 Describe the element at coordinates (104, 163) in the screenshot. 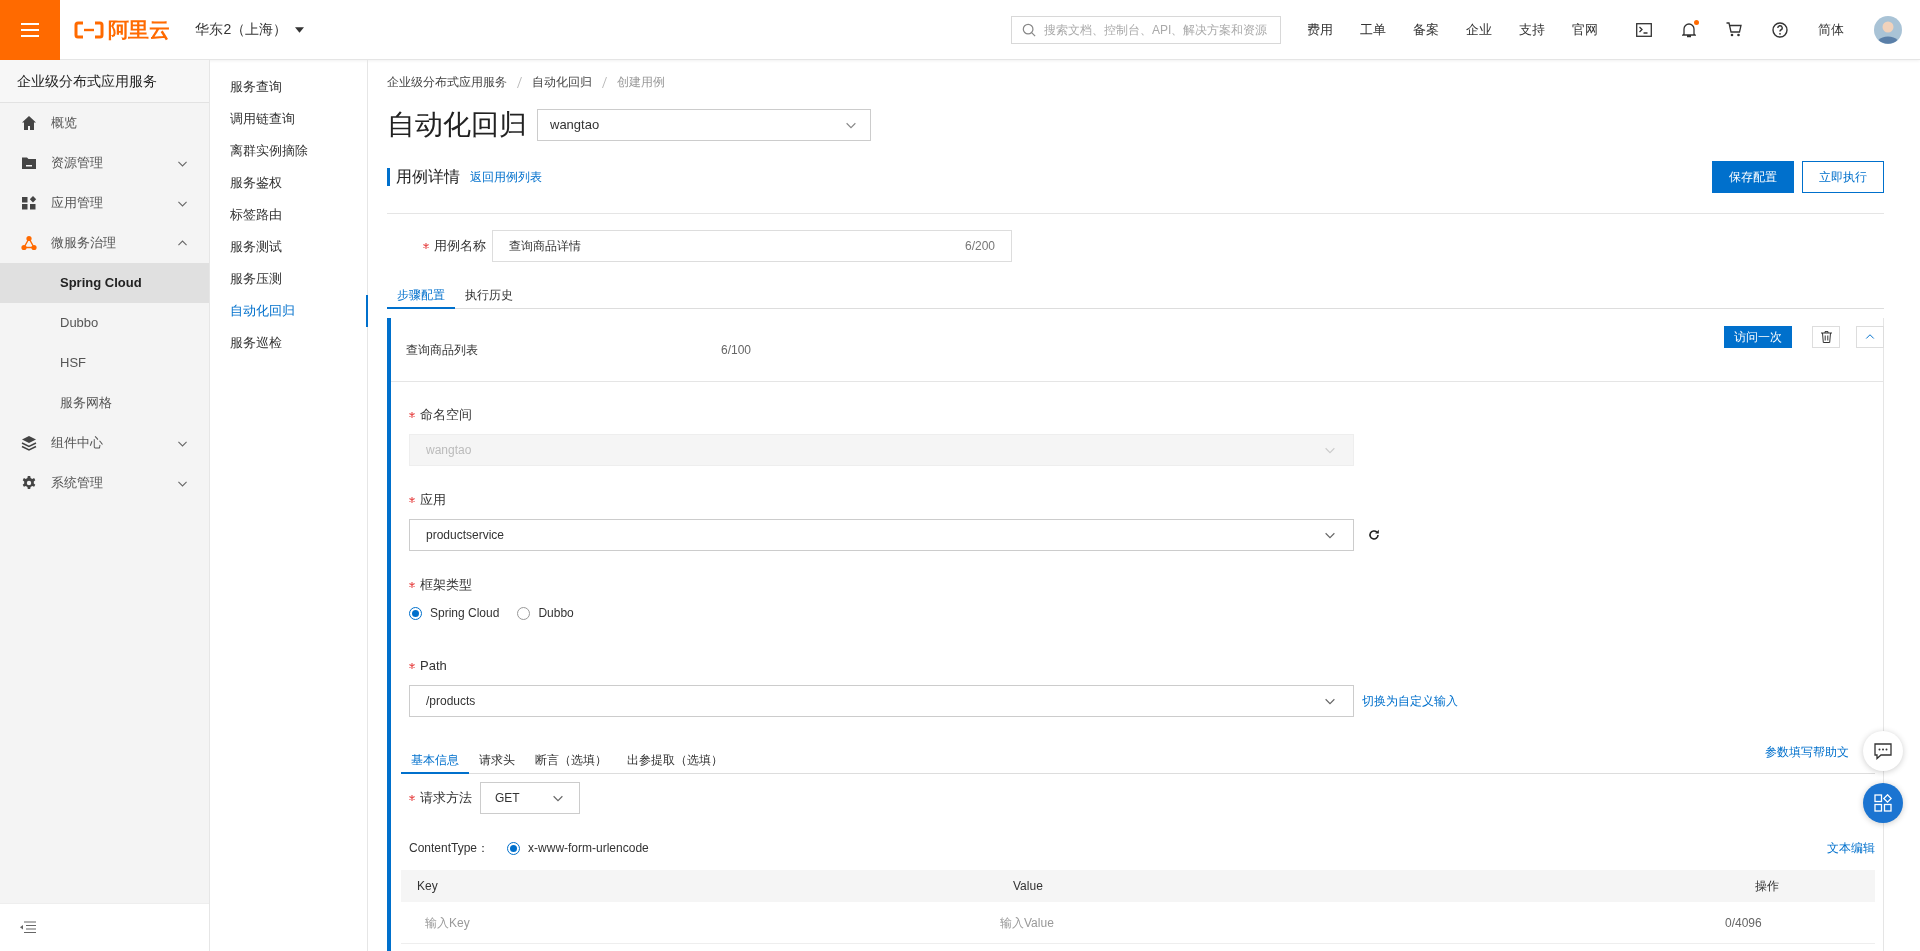

I see `sidebar-item: 资源管理` at that location.